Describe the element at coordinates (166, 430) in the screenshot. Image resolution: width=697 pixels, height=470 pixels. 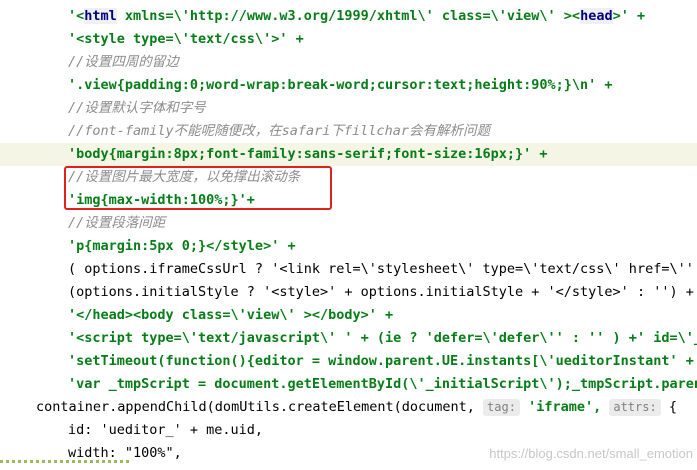
I see `code-line: id: 'ueditor_' + me.uid,` at that location.